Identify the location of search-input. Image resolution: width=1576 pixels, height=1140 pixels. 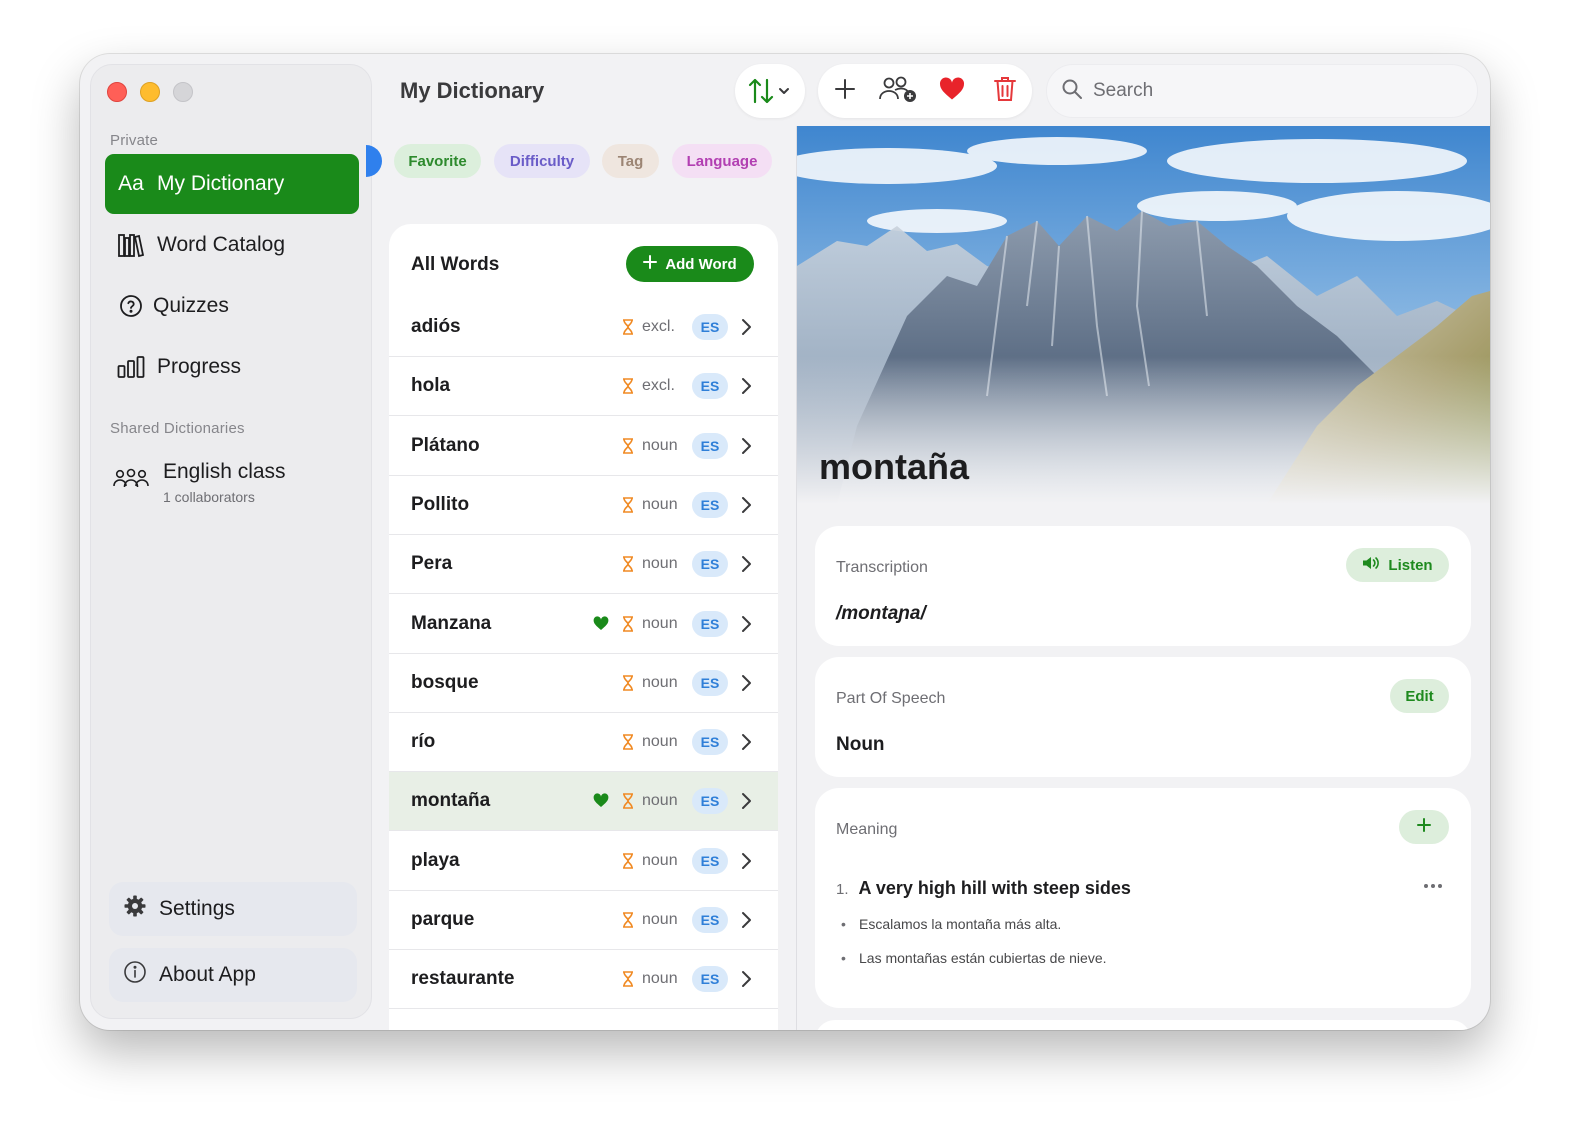
(1253, 91).